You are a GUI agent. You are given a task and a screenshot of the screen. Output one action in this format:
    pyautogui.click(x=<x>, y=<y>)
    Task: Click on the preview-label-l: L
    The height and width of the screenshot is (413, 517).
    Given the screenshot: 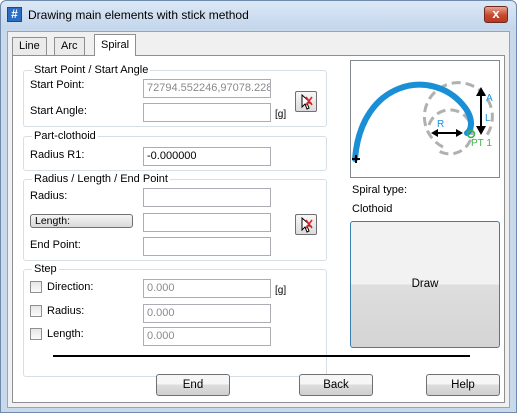 What is the action you would take?
    pyautogui.click(x=488, y=118)
    